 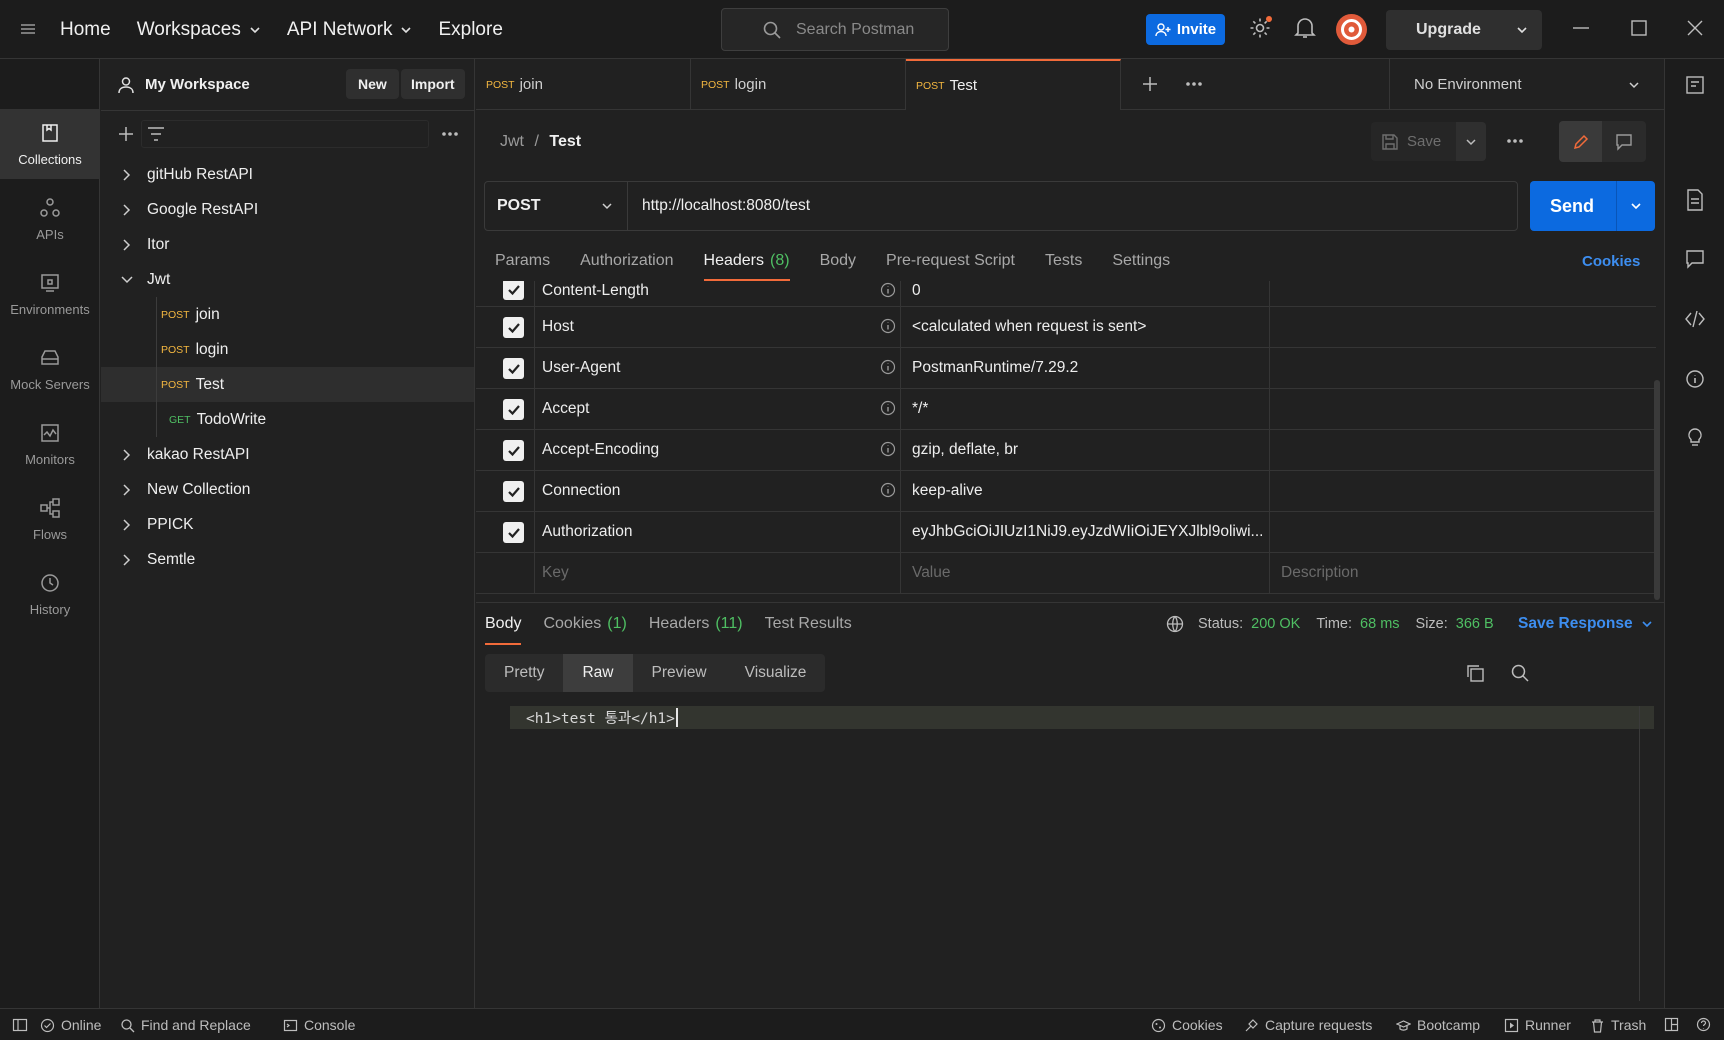 What do you see at coordinates (1657, 490) in the screenshot?
I see `headers-scrollbar` at bounding box center [1657, 490].